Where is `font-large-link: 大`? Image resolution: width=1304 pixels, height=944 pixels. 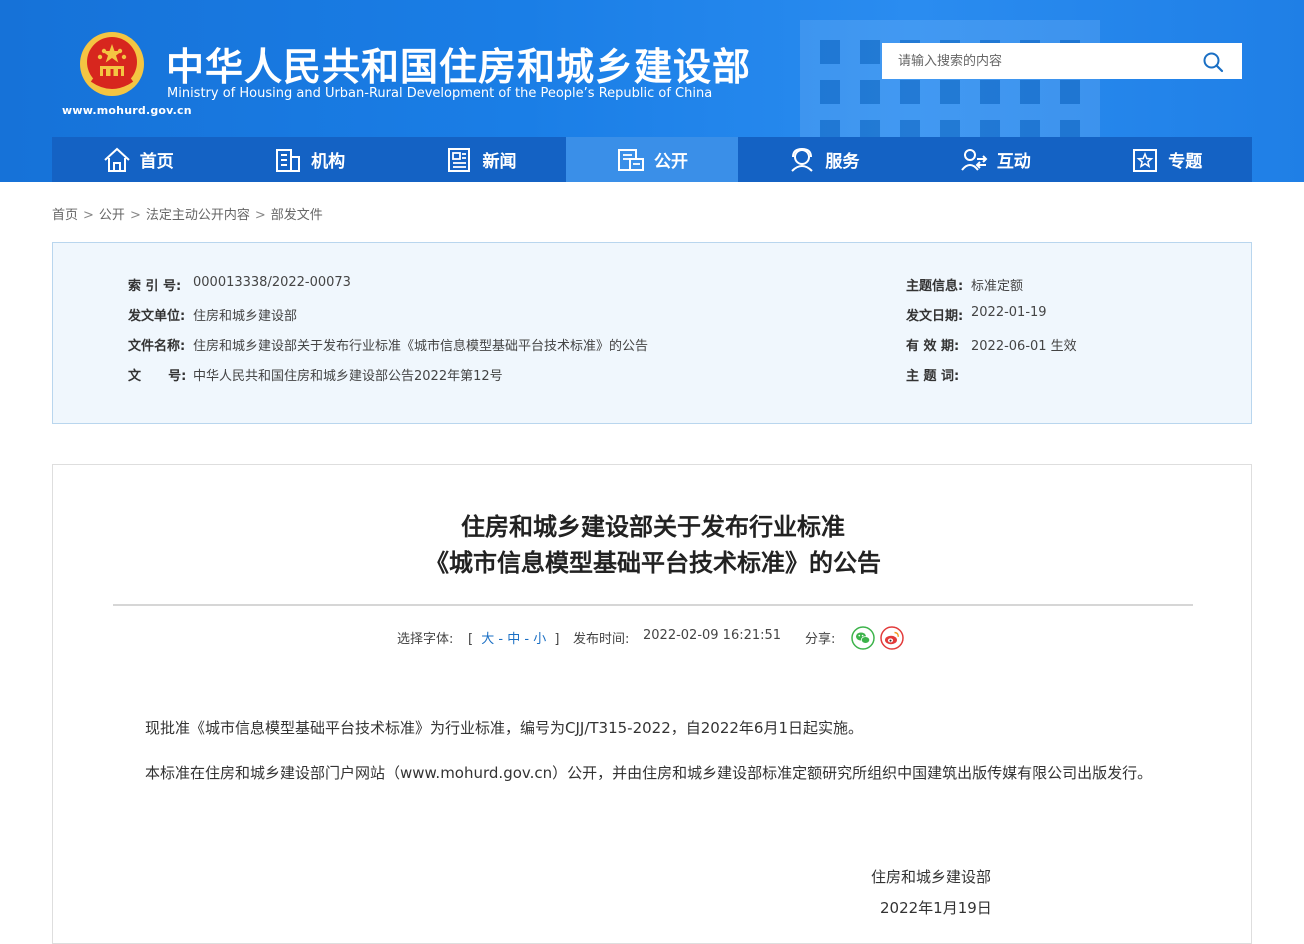
font-large-link: 大 is located at coordinates (487, 639).